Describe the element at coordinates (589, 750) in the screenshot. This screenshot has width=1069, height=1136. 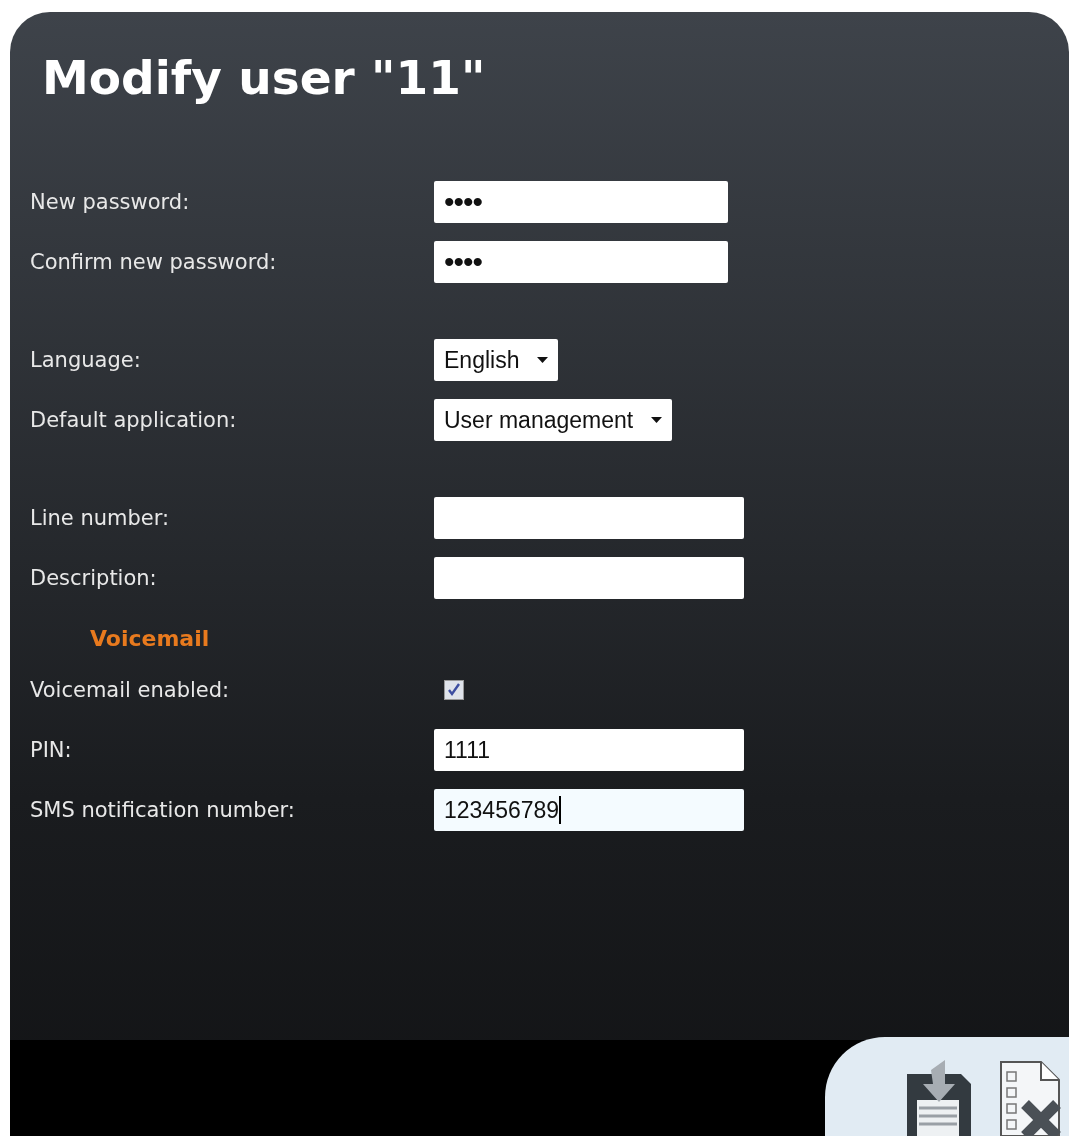
I see `input-field: 1111` at that location.